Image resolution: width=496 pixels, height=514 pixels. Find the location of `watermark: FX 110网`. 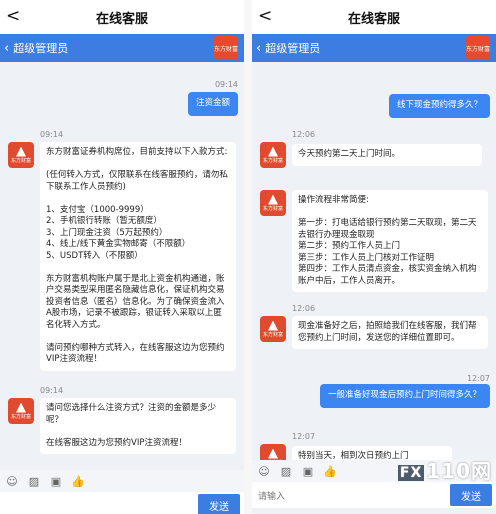

watermark: FX 110网 is located at coordinates (444, 469).